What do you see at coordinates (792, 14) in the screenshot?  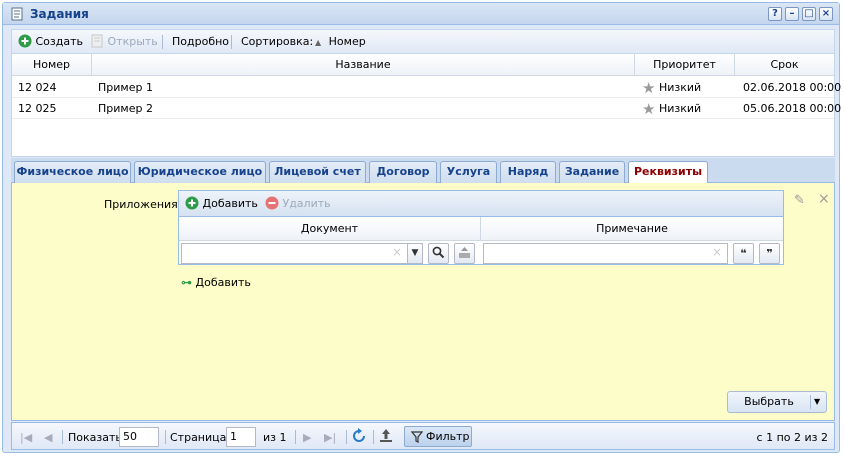 I see `minimize-button: –` at bounding box center [792, 14].